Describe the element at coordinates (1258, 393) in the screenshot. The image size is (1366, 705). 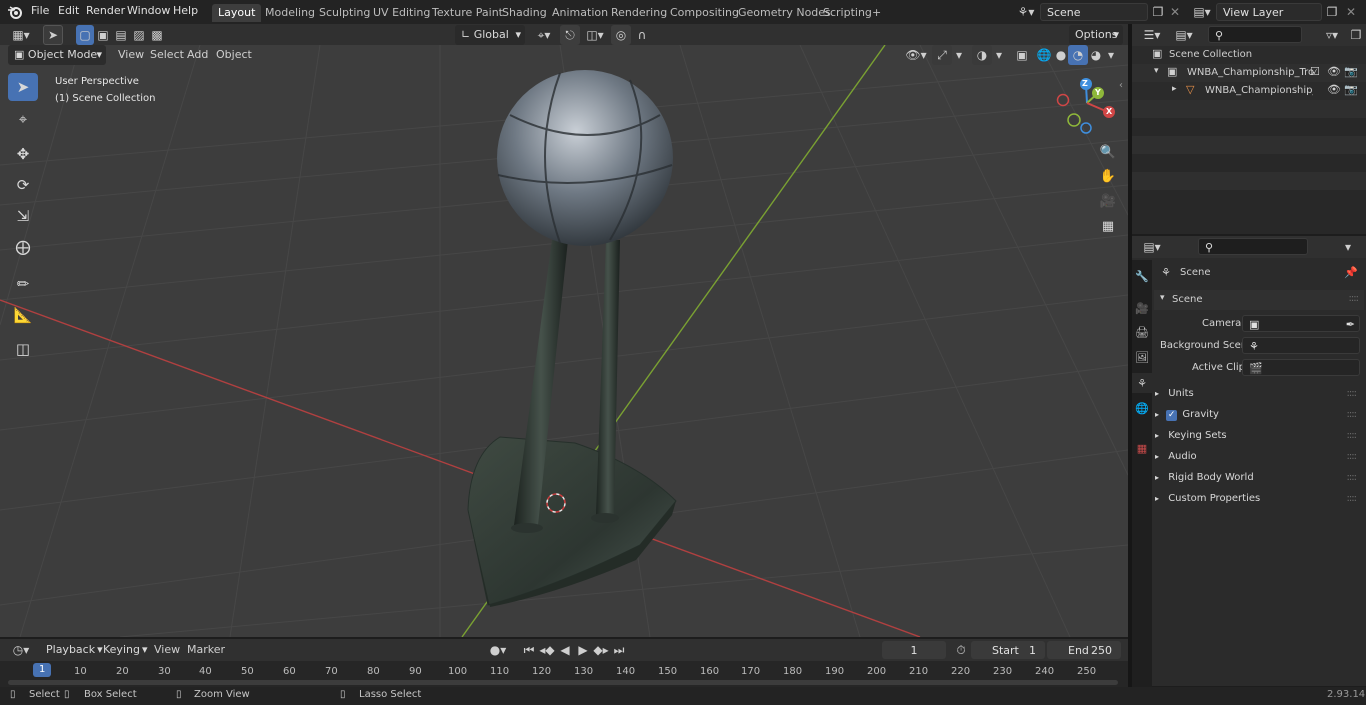
I see `panel-units: ▸ Units ::::` at that location.